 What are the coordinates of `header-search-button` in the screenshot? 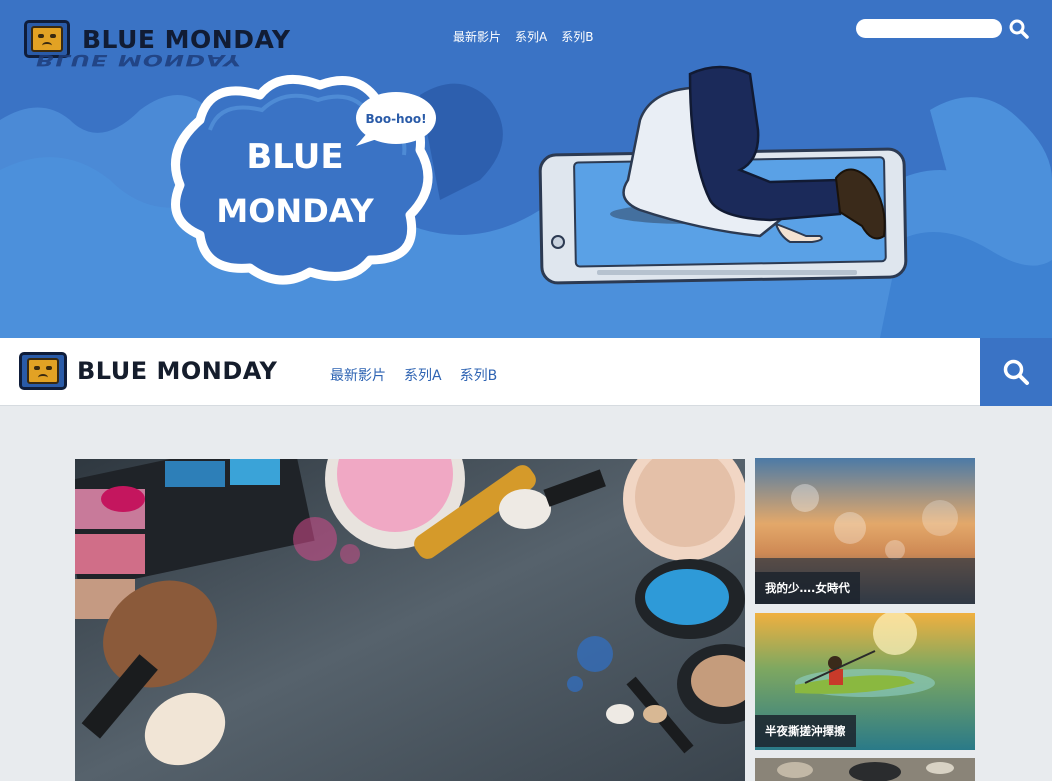 It's located at (1016, 372).